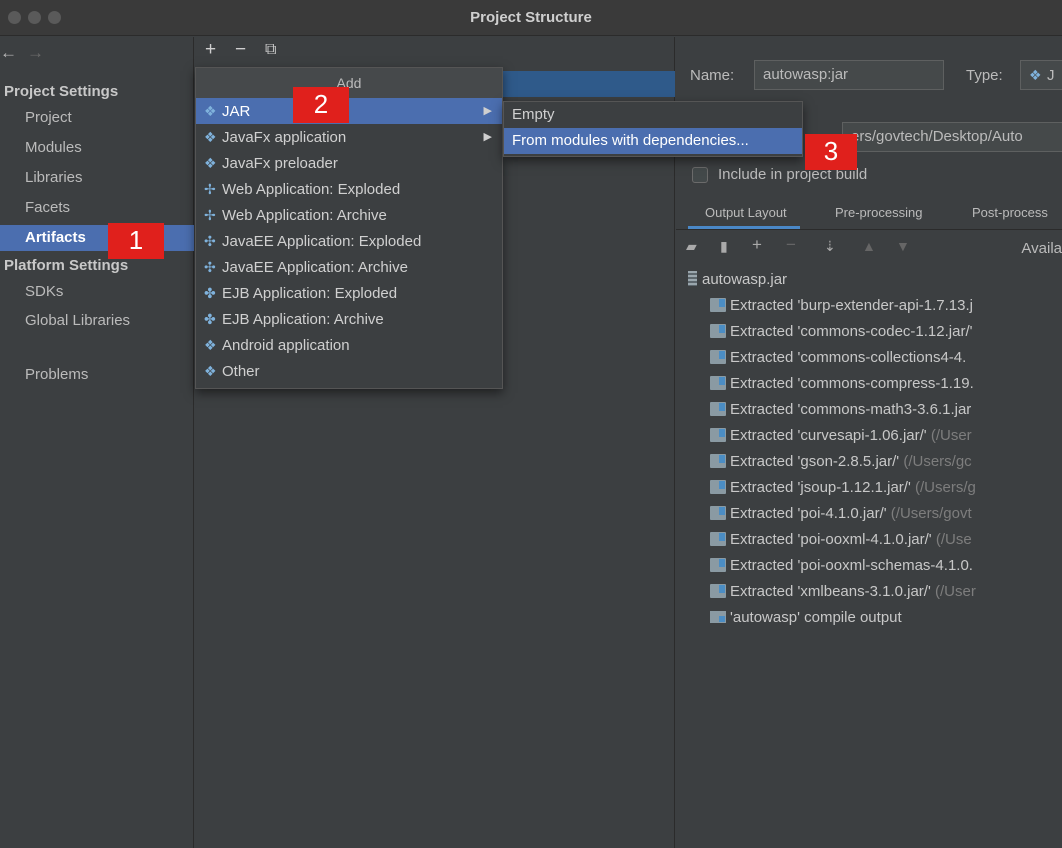 This screenshot has height=848, width=1062. What do you see at coordinates (869, 246) in the screenshot?
I see `move-up-icon: ▲` at bounding box center [869, 246].